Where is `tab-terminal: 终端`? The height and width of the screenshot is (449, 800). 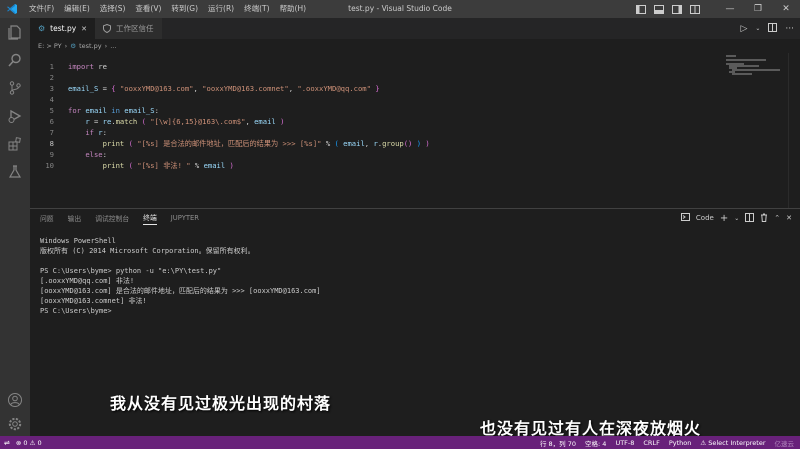
tab-terminal: 终端 is located at coordinates (150, 218).